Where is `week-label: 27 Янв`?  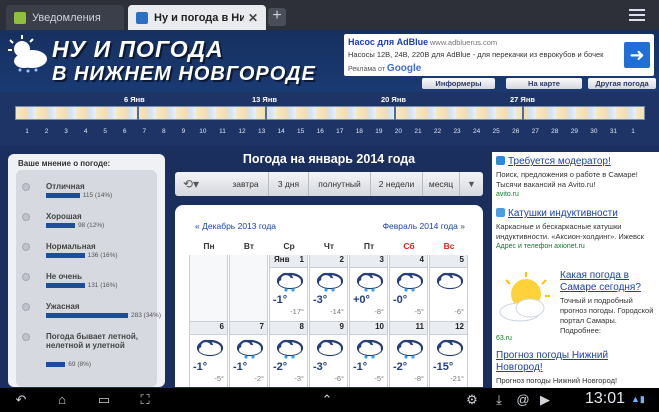 week-label: 27 Янв is located at coordinates (522, 99).